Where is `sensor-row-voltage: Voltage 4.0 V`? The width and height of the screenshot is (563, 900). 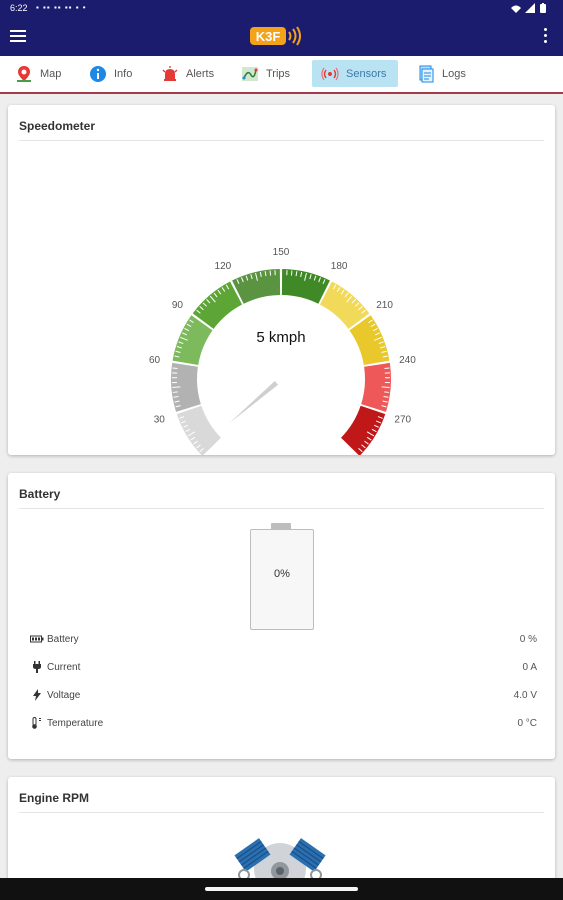 sensor-row-voltage: Voltage 4.0 V is located at coordinates (283, 696).